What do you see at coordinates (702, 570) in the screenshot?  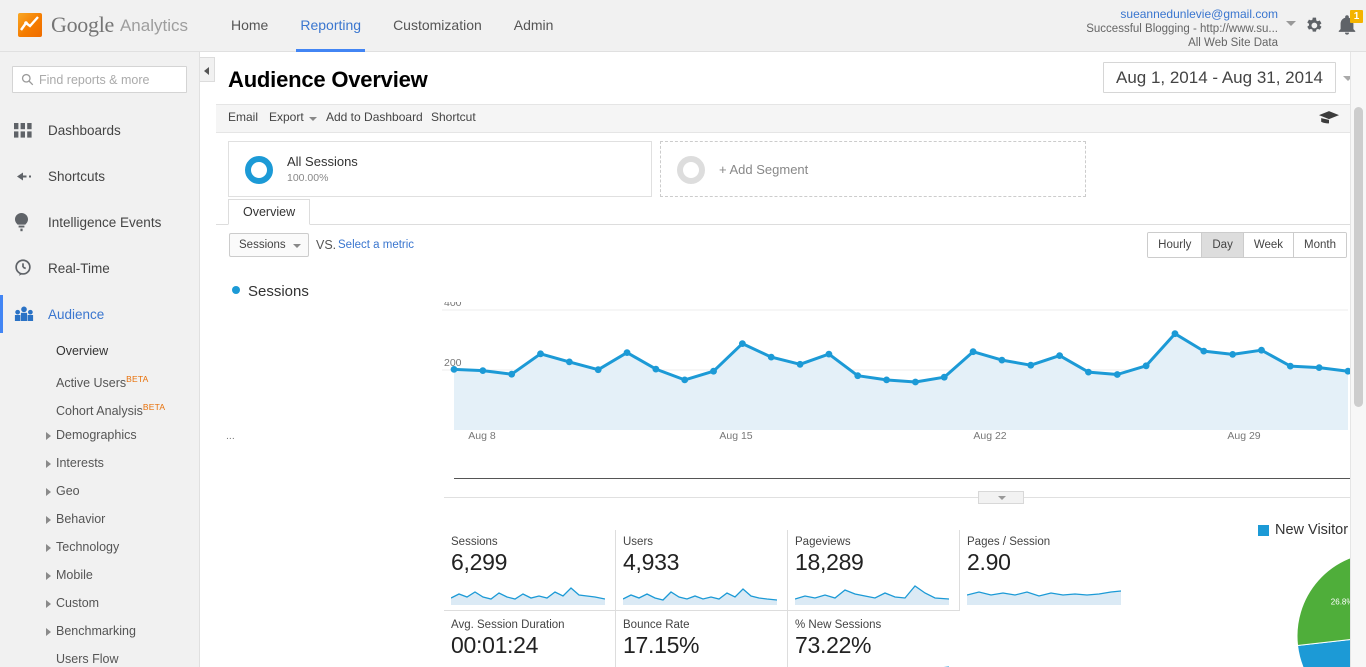 I see `metric-card-users: Users 4,933` at bounding box center [702, 570].